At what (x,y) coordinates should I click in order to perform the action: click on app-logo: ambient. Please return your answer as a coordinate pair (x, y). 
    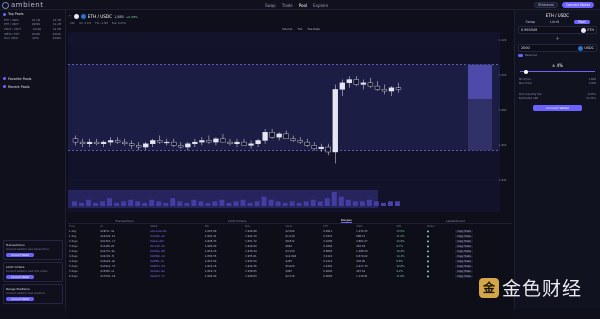
    Looking at the image, I should click on (32, 5).